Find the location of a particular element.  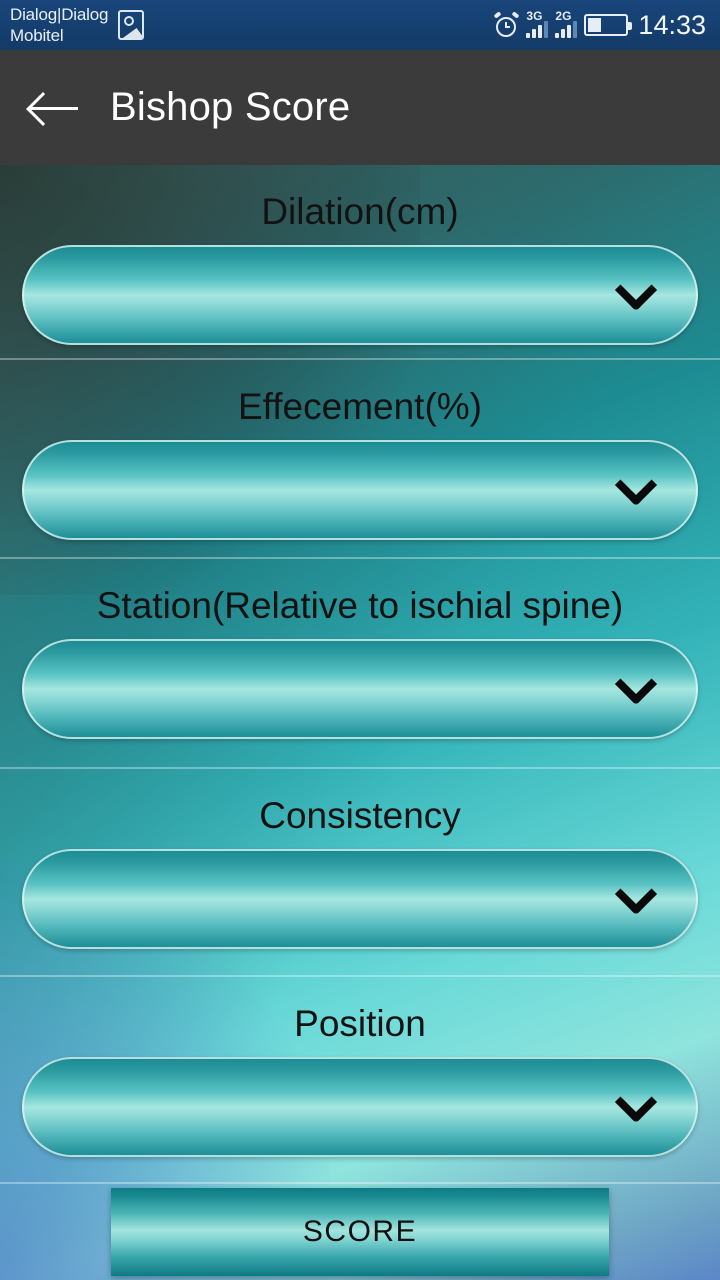

carrier-line-2: Mobitel is located at coordinates (37, 35).